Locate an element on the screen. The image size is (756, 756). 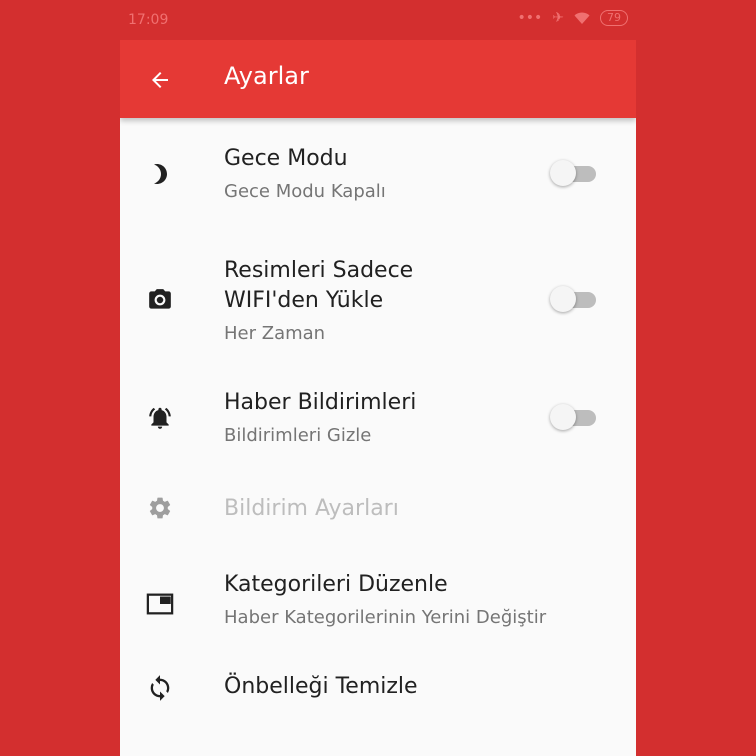
night-mode-toggle is located at coordinates (574, 173).